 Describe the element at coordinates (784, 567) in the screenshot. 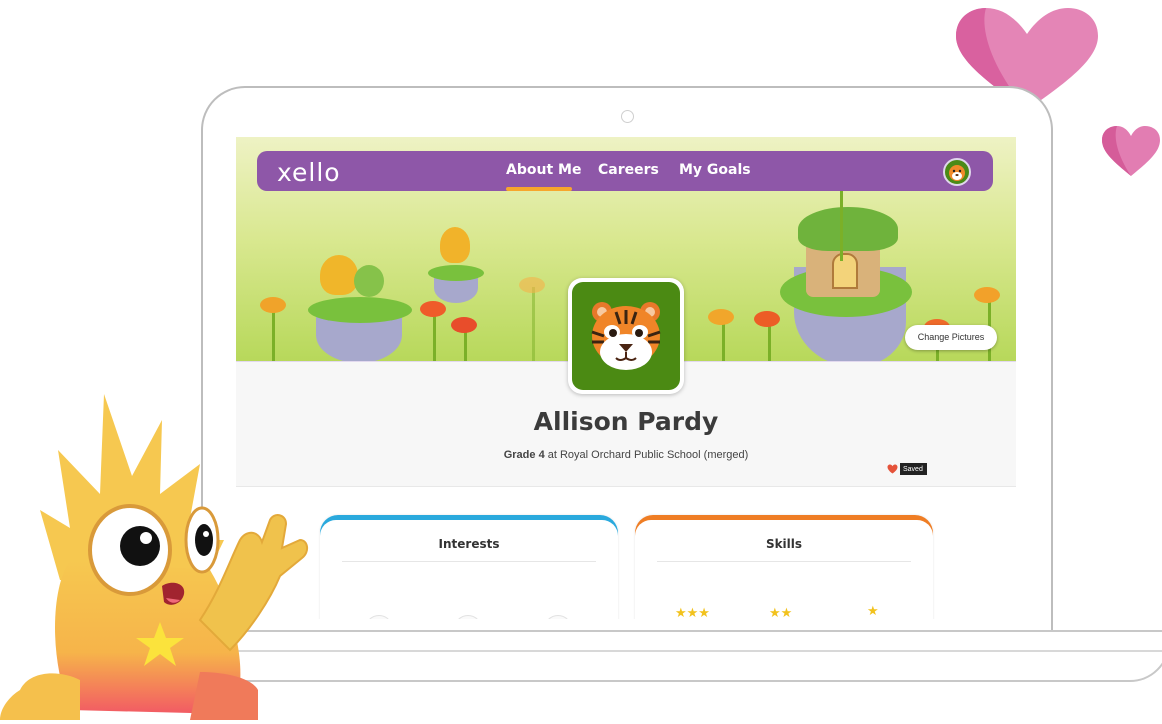

I see `skills-card: Skills ★★★ ★★ ★` at that location.